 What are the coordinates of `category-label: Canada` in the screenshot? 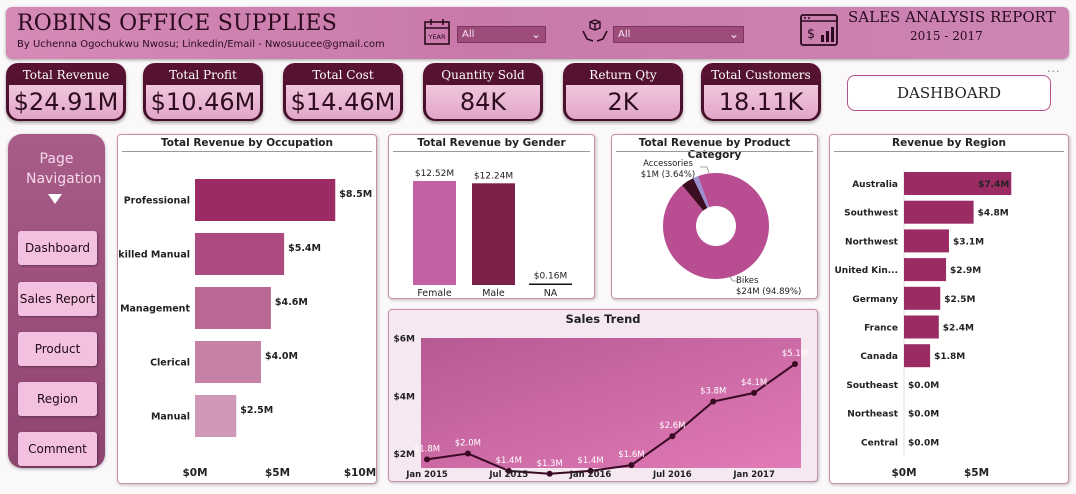 It's located at (879, 357).